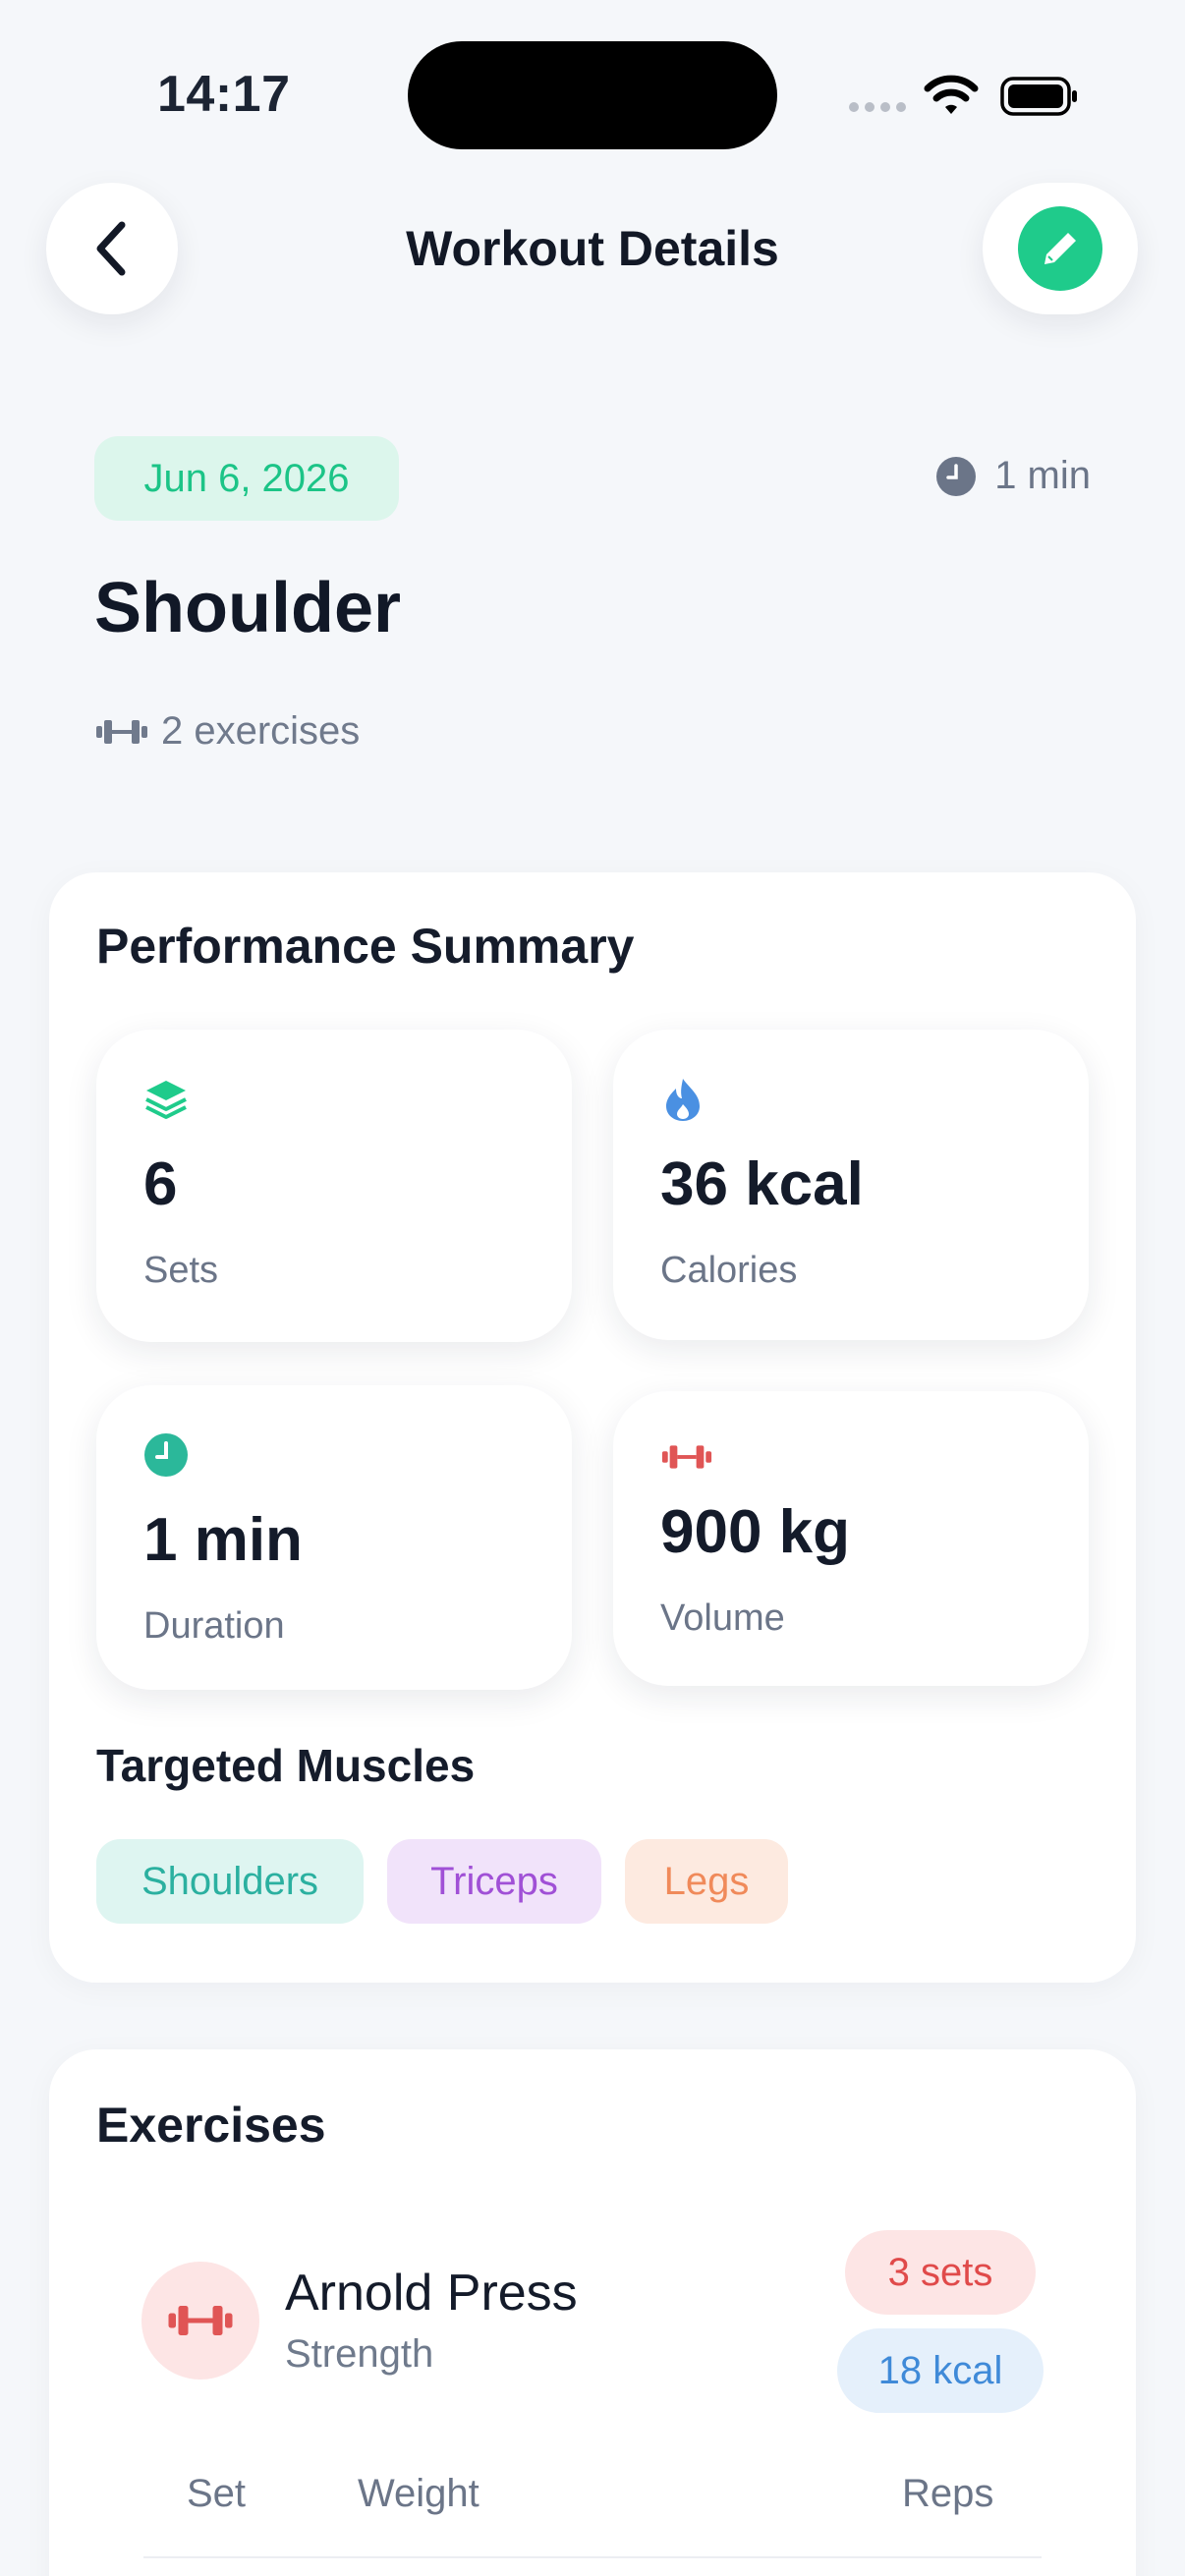  What do you see at coordinates (261, 731) in the screenshot?
I see `exercise-count-text: 2 exercises` at bounding box center [261, 731].